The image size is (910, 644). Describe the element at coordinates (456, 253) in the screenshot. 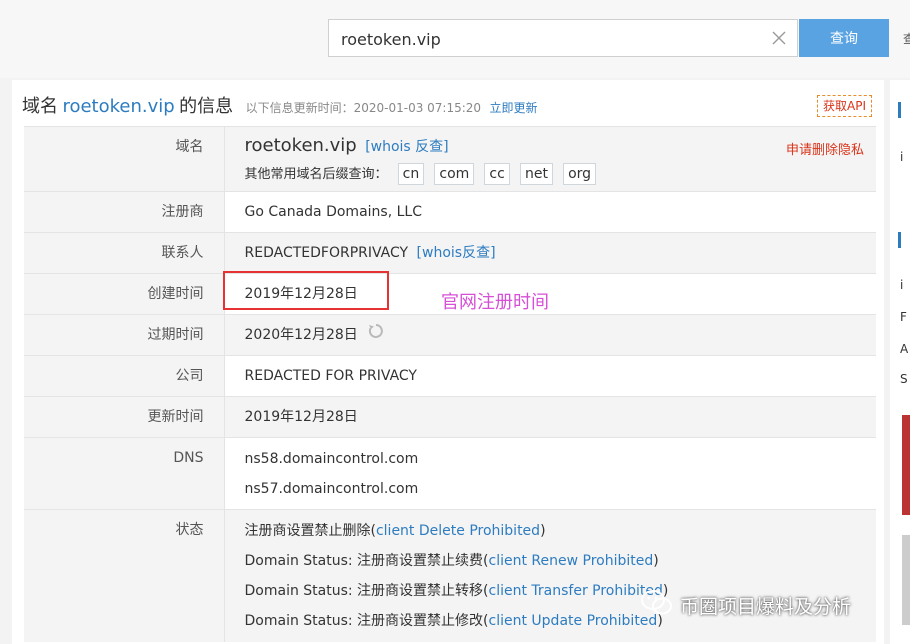

I see `contact-whois-link: [whois反查]` at that location.